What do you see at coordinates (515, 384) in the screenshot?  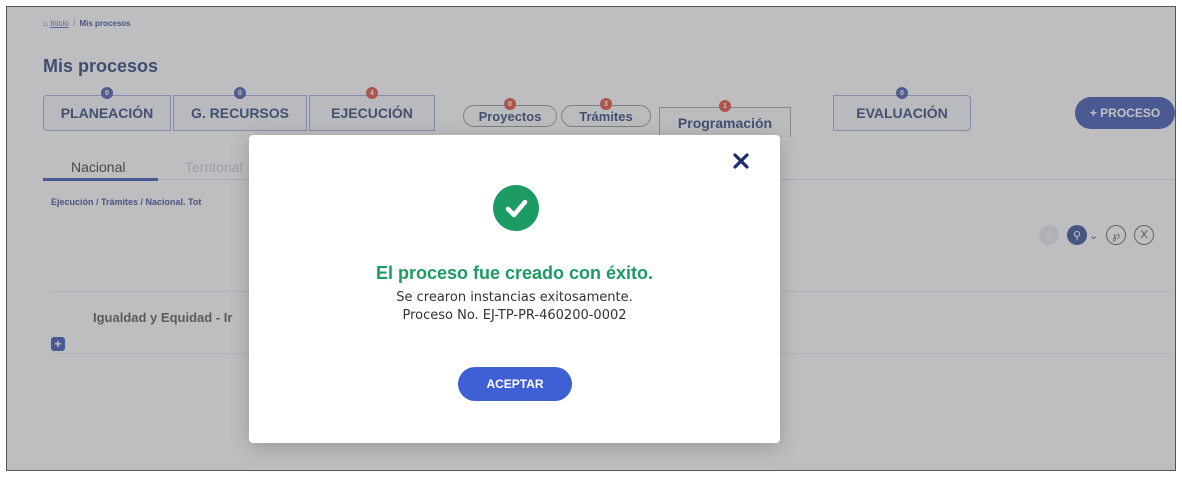 I see `accept-button: ACEPTAR` at bounding box center [515, 384].